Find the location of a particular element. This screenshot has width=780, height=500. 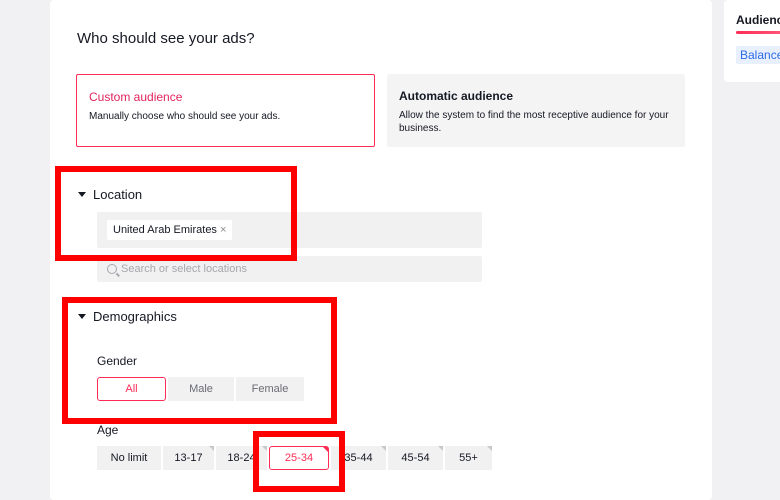

age-option-no-limit: No limit is located at coordinates (129, 458).